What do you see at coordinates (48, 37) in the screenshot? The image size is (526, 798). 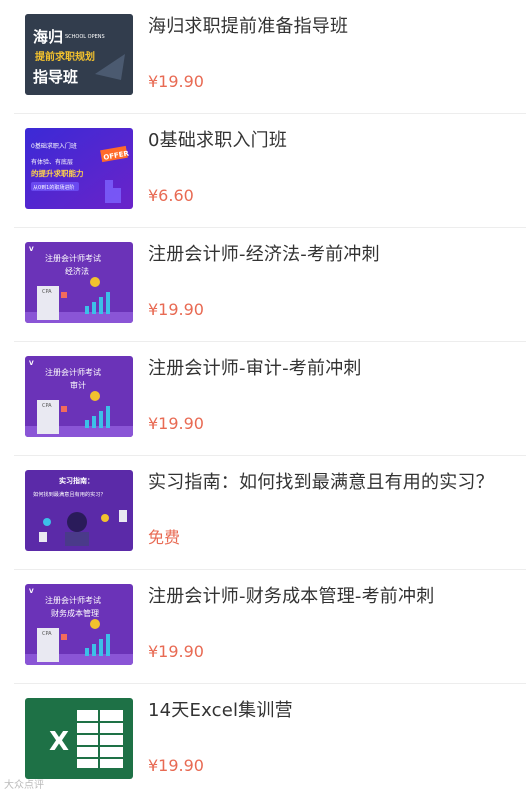 I see `thumb-text: 海归` at bounding box center [48, 37].